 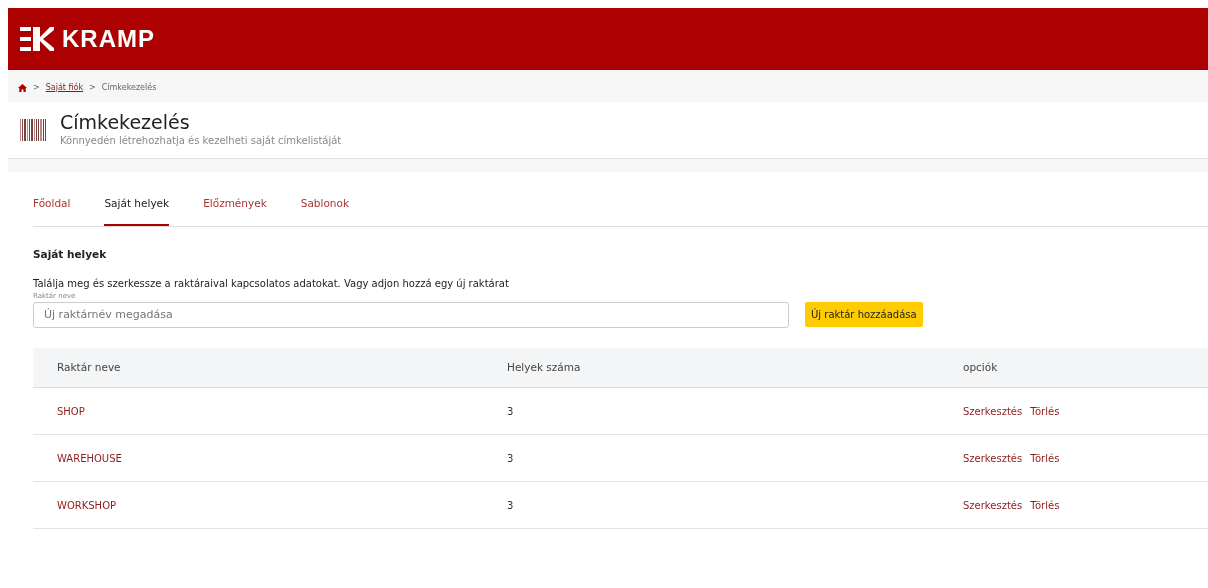 What do you see at coordinates (137, 206) in the screenshot?
I see `tab: Saját helyek` at bounding box center [137, 206].